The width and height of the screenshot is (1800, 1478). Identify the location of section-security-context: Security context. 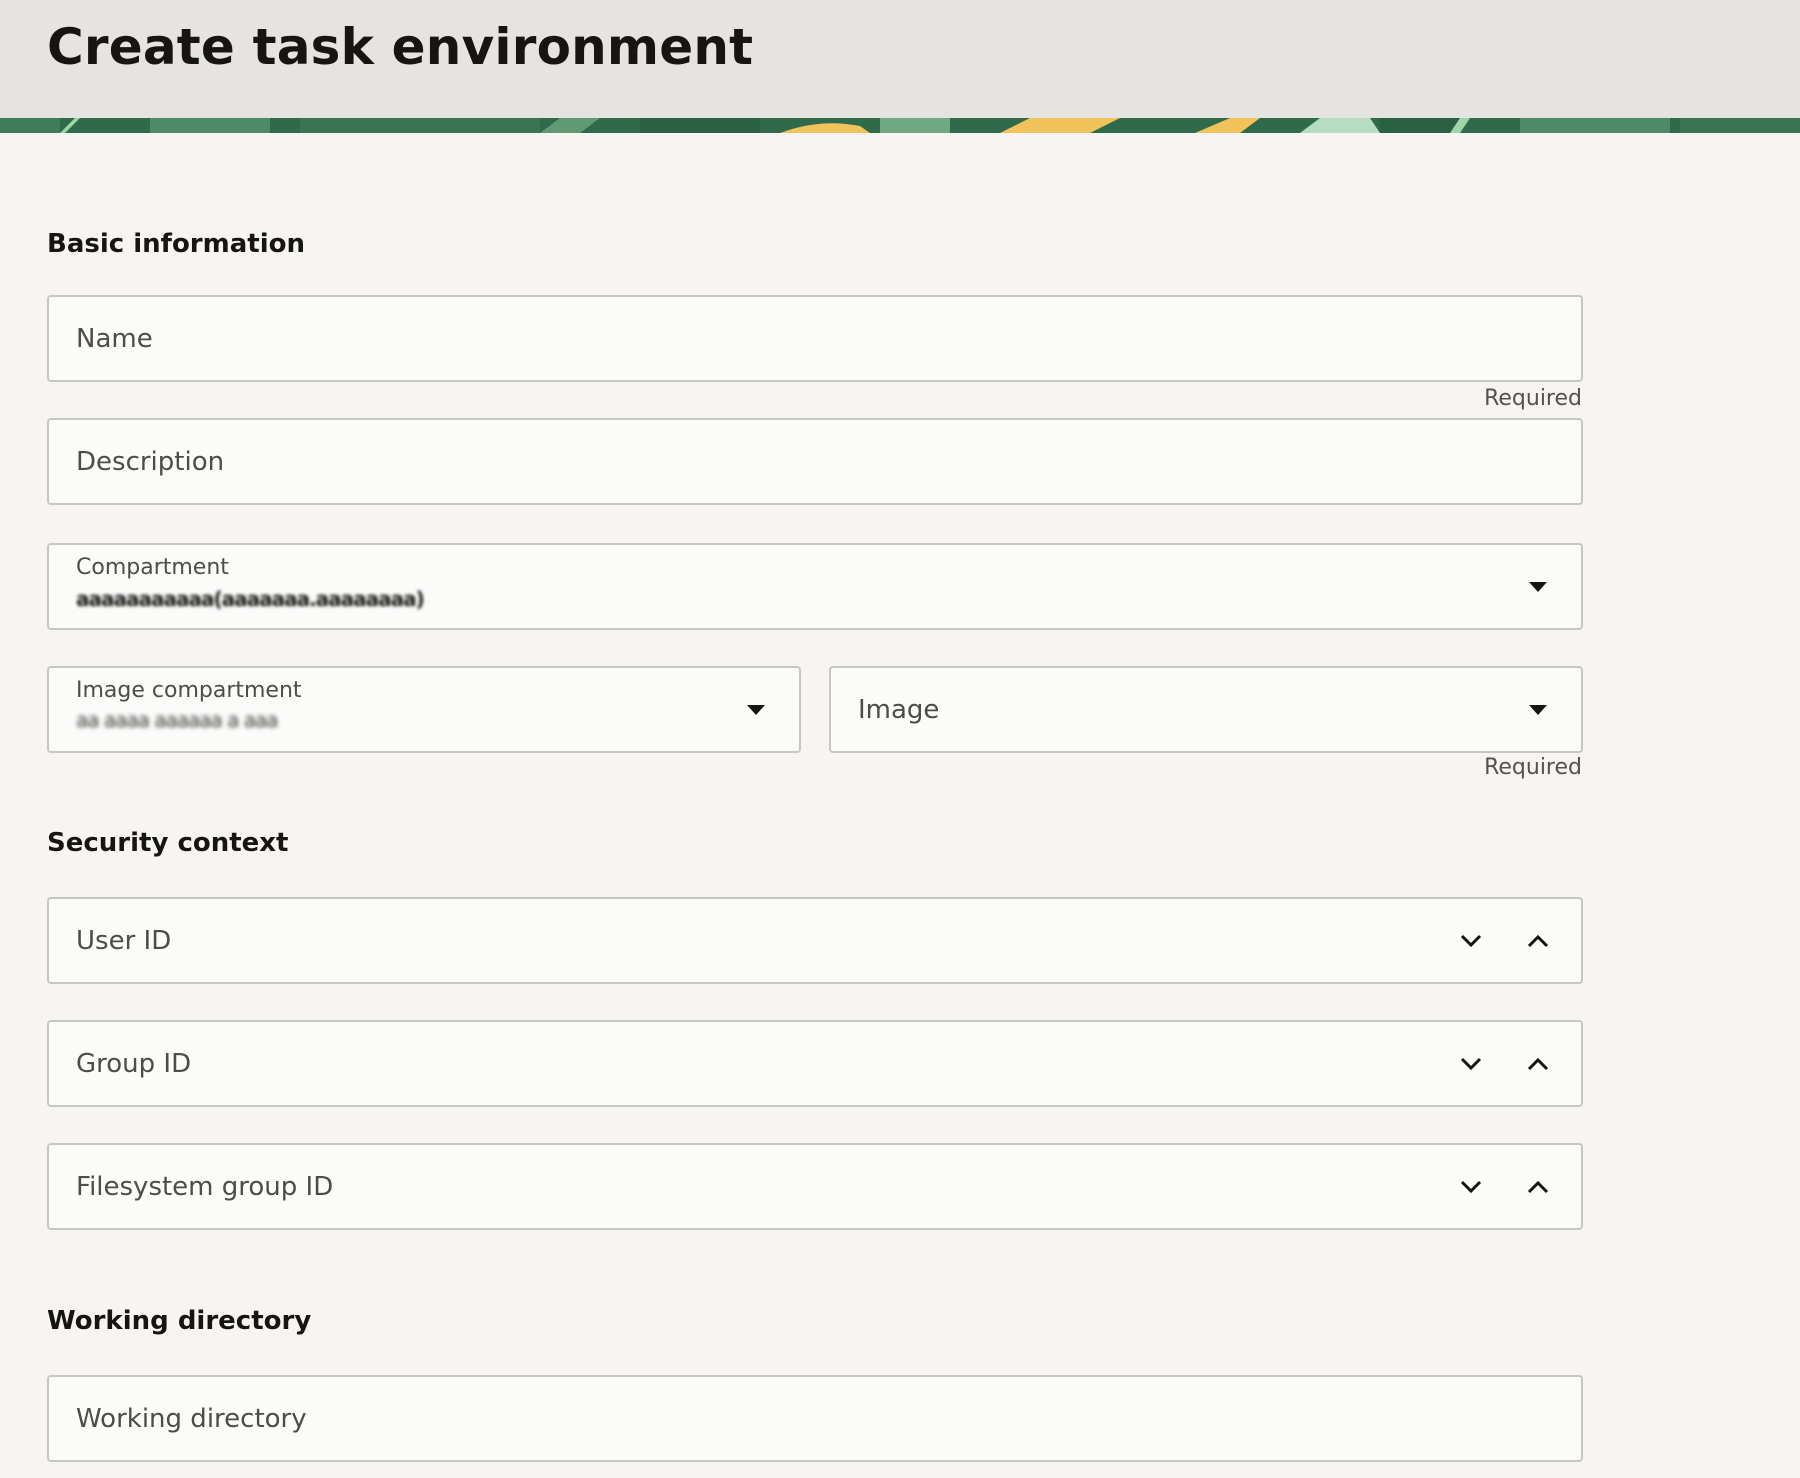
(168, 843).